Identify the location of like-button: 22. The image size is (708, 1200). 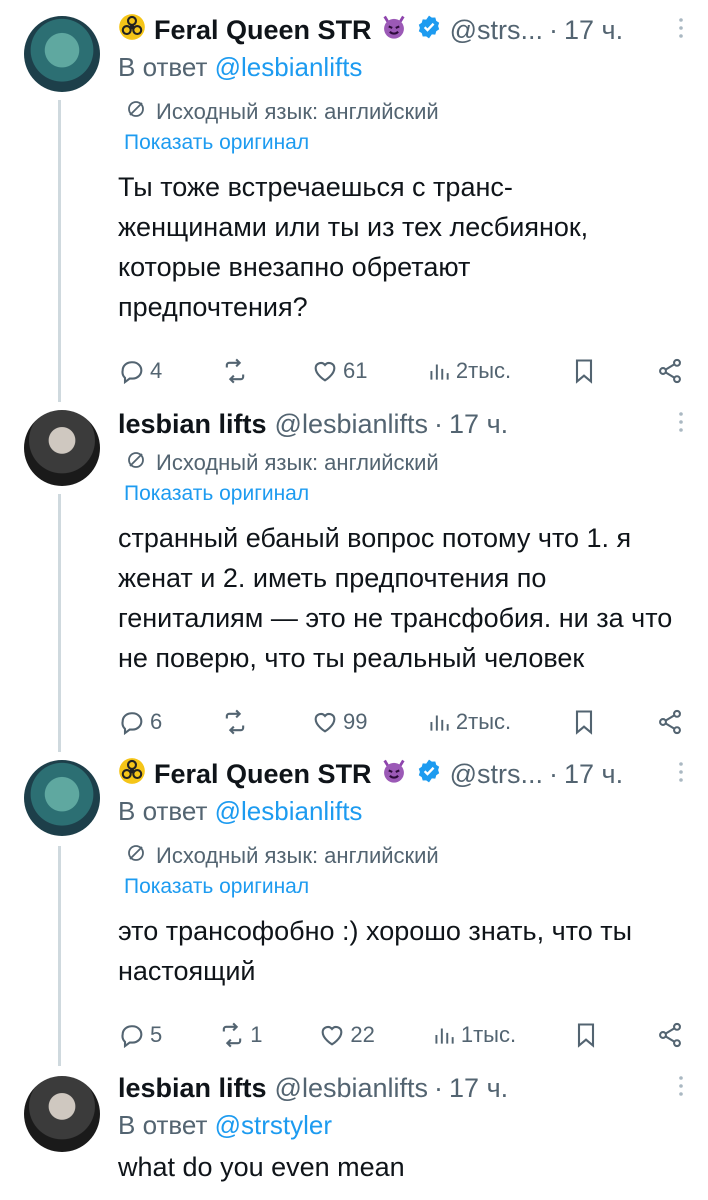
(346, 1035).